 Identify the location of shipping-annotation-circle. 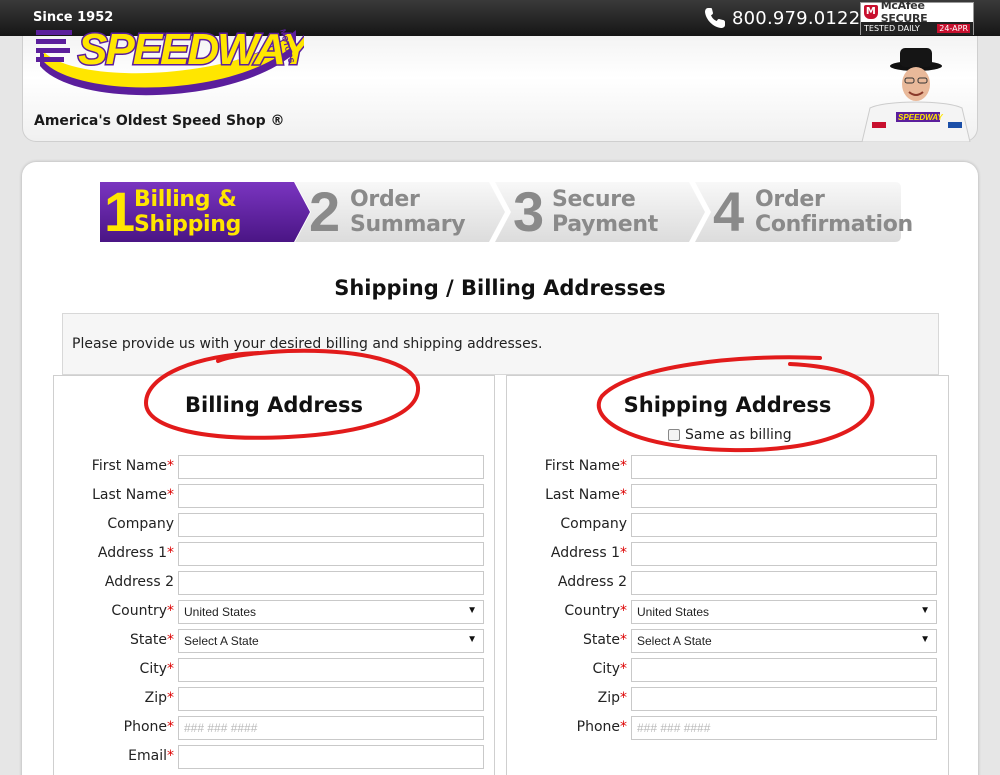
(735, 404).